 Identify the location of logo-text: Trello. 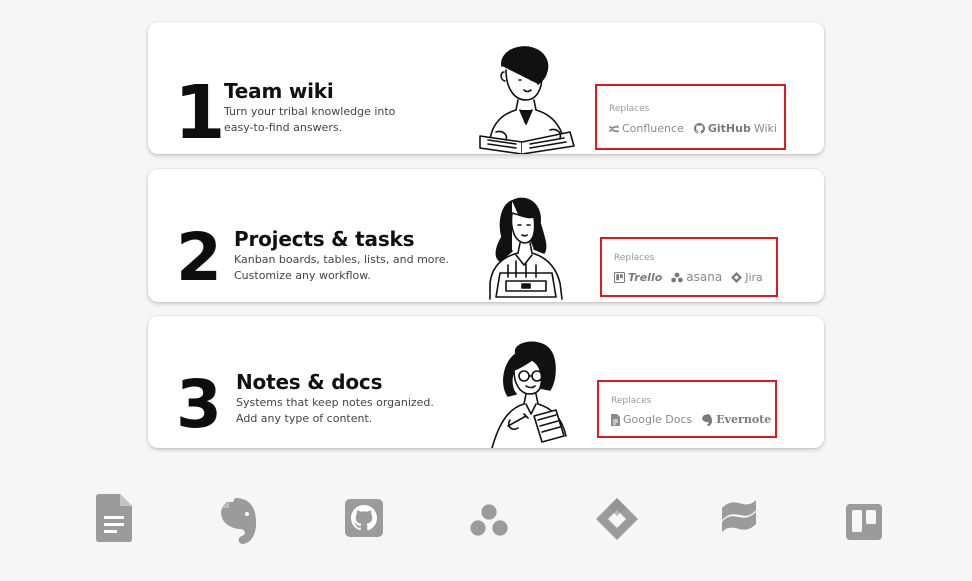
(645, 277).